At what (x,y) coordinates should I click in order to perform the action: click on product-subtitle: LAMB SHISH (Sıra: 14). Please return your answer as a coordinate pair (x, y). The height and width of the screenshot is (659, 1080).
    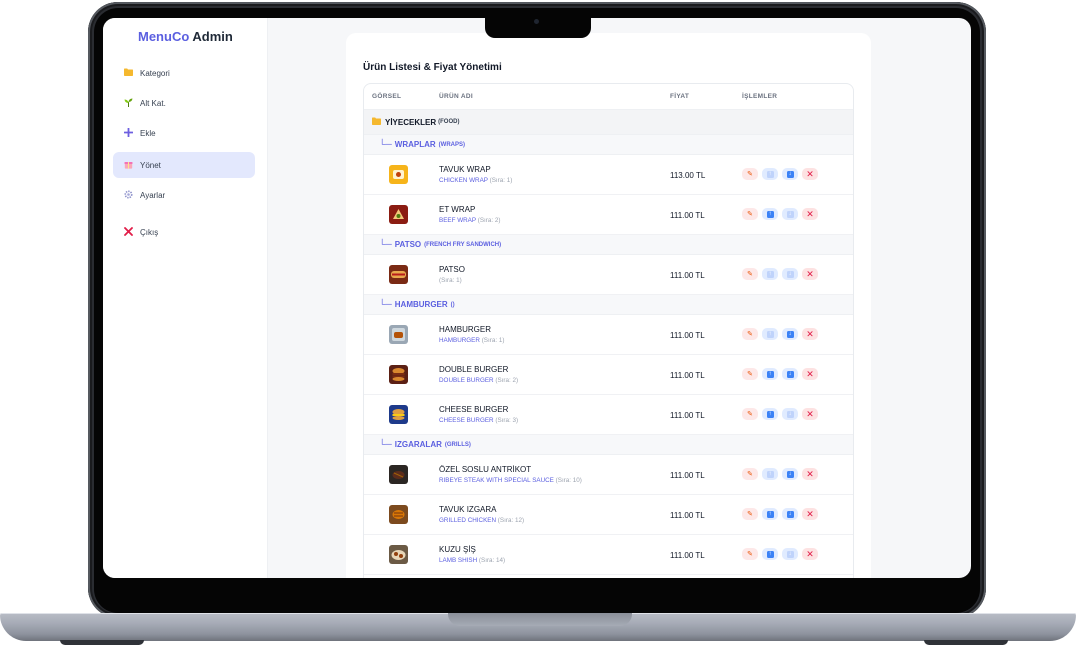
    Looking at the image, I should click on (472, 560).